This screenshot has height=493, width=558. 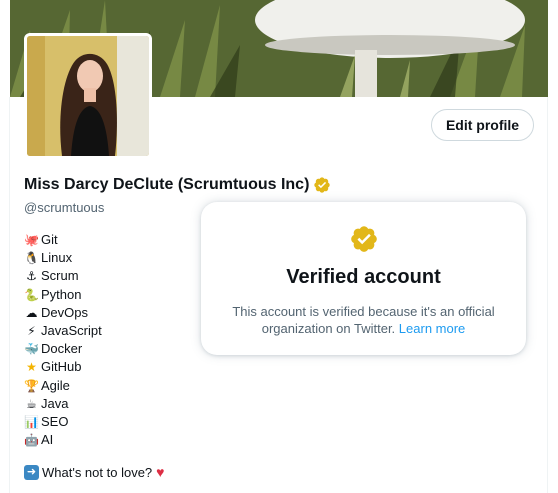 What do you see at coordinates (547, 295) in the screenshot?
I see `profile-border-right` at bounding box center [547, 295].